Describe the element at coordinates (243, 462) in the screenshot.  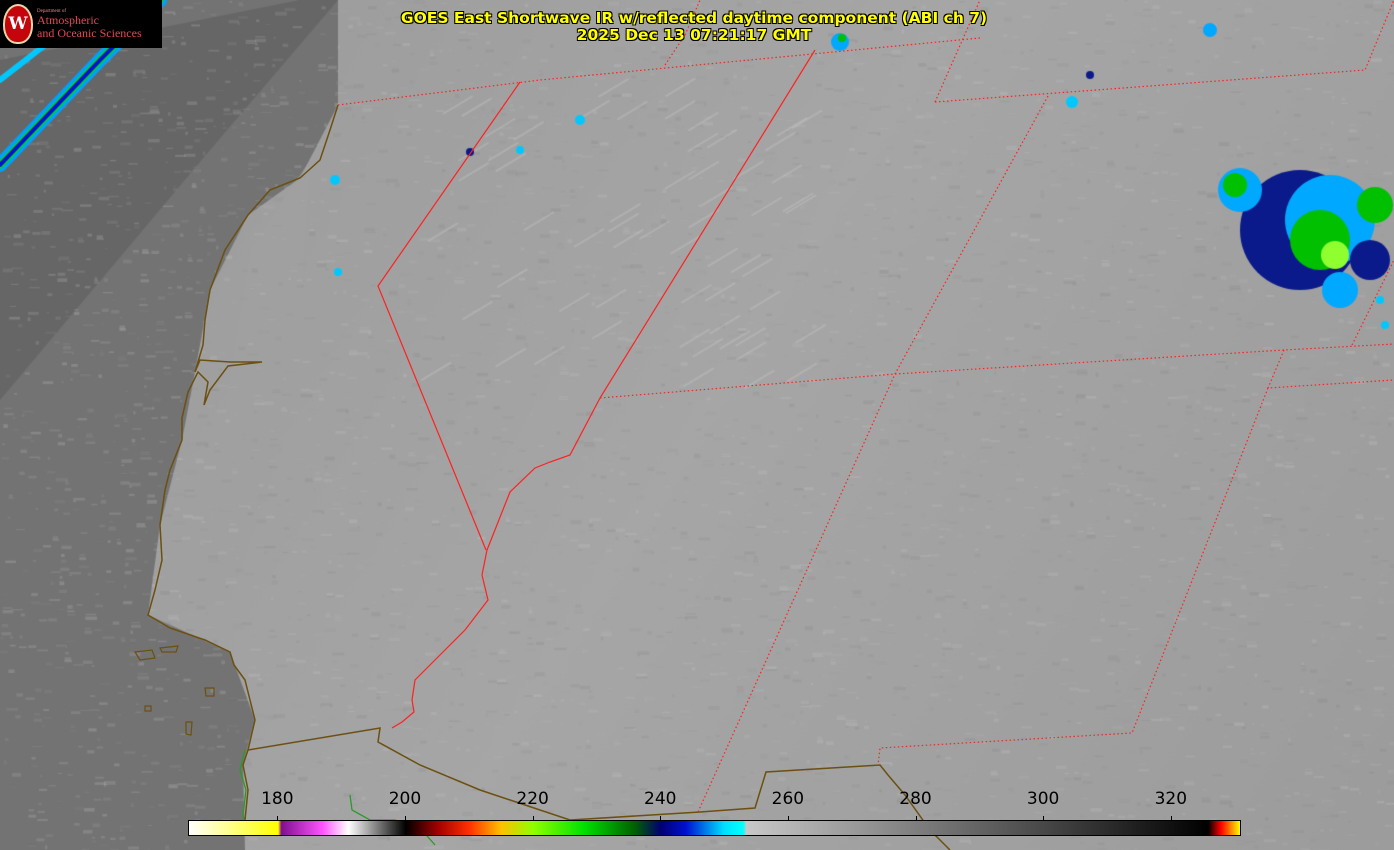
I see `coastline` at that location.